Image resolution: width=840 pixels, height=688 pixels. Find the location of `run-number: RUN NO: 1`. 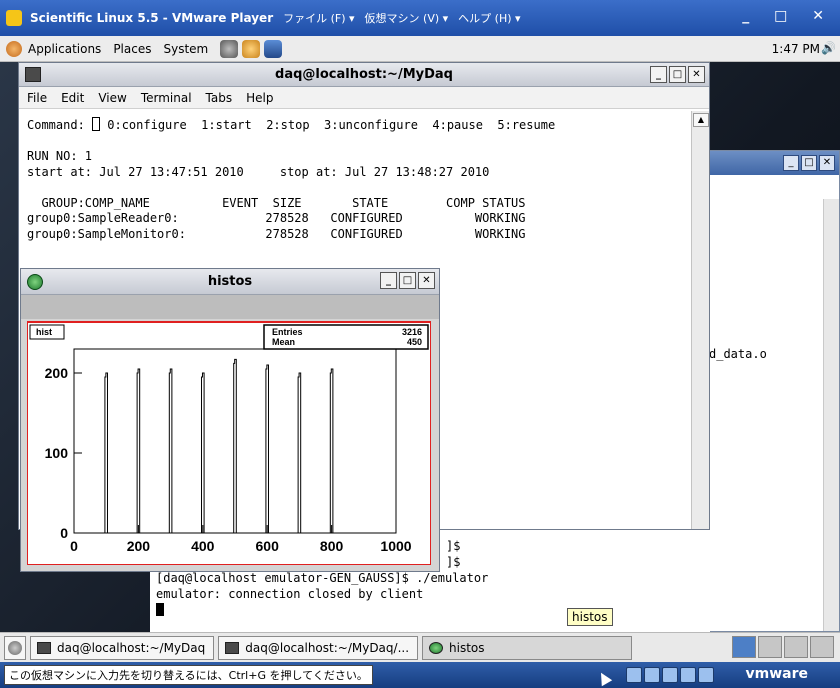

run-number: RUN NO: 1 is located at coordinates (60, 156).